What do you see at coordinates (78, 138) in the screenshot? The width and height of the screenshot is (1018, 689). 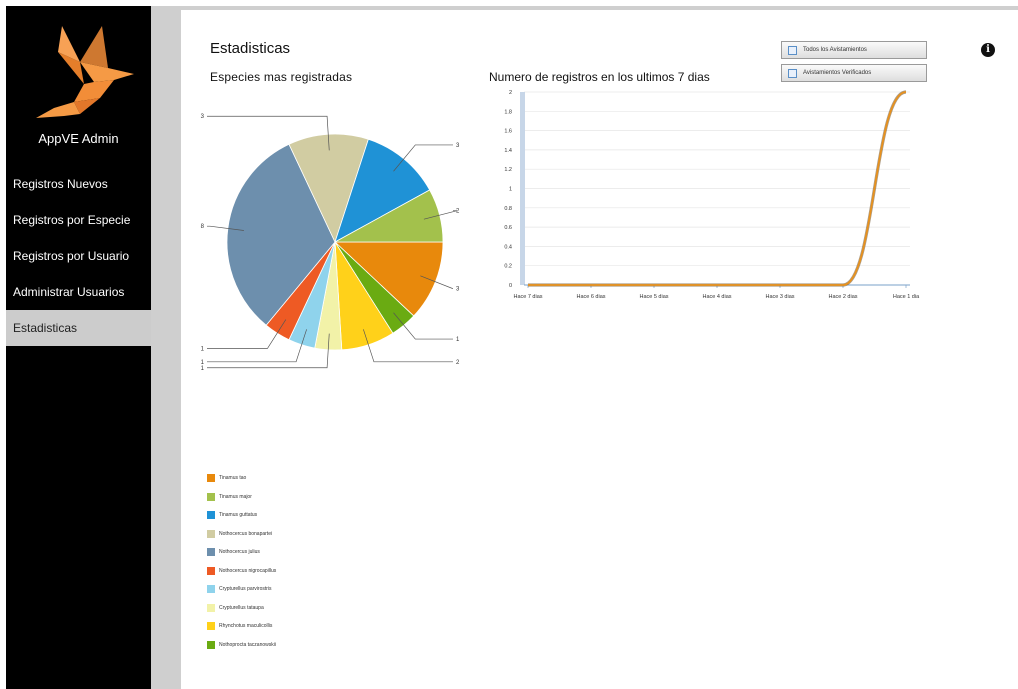 I see `app-title: AppVE Admin` at bounding box center [78, 138].